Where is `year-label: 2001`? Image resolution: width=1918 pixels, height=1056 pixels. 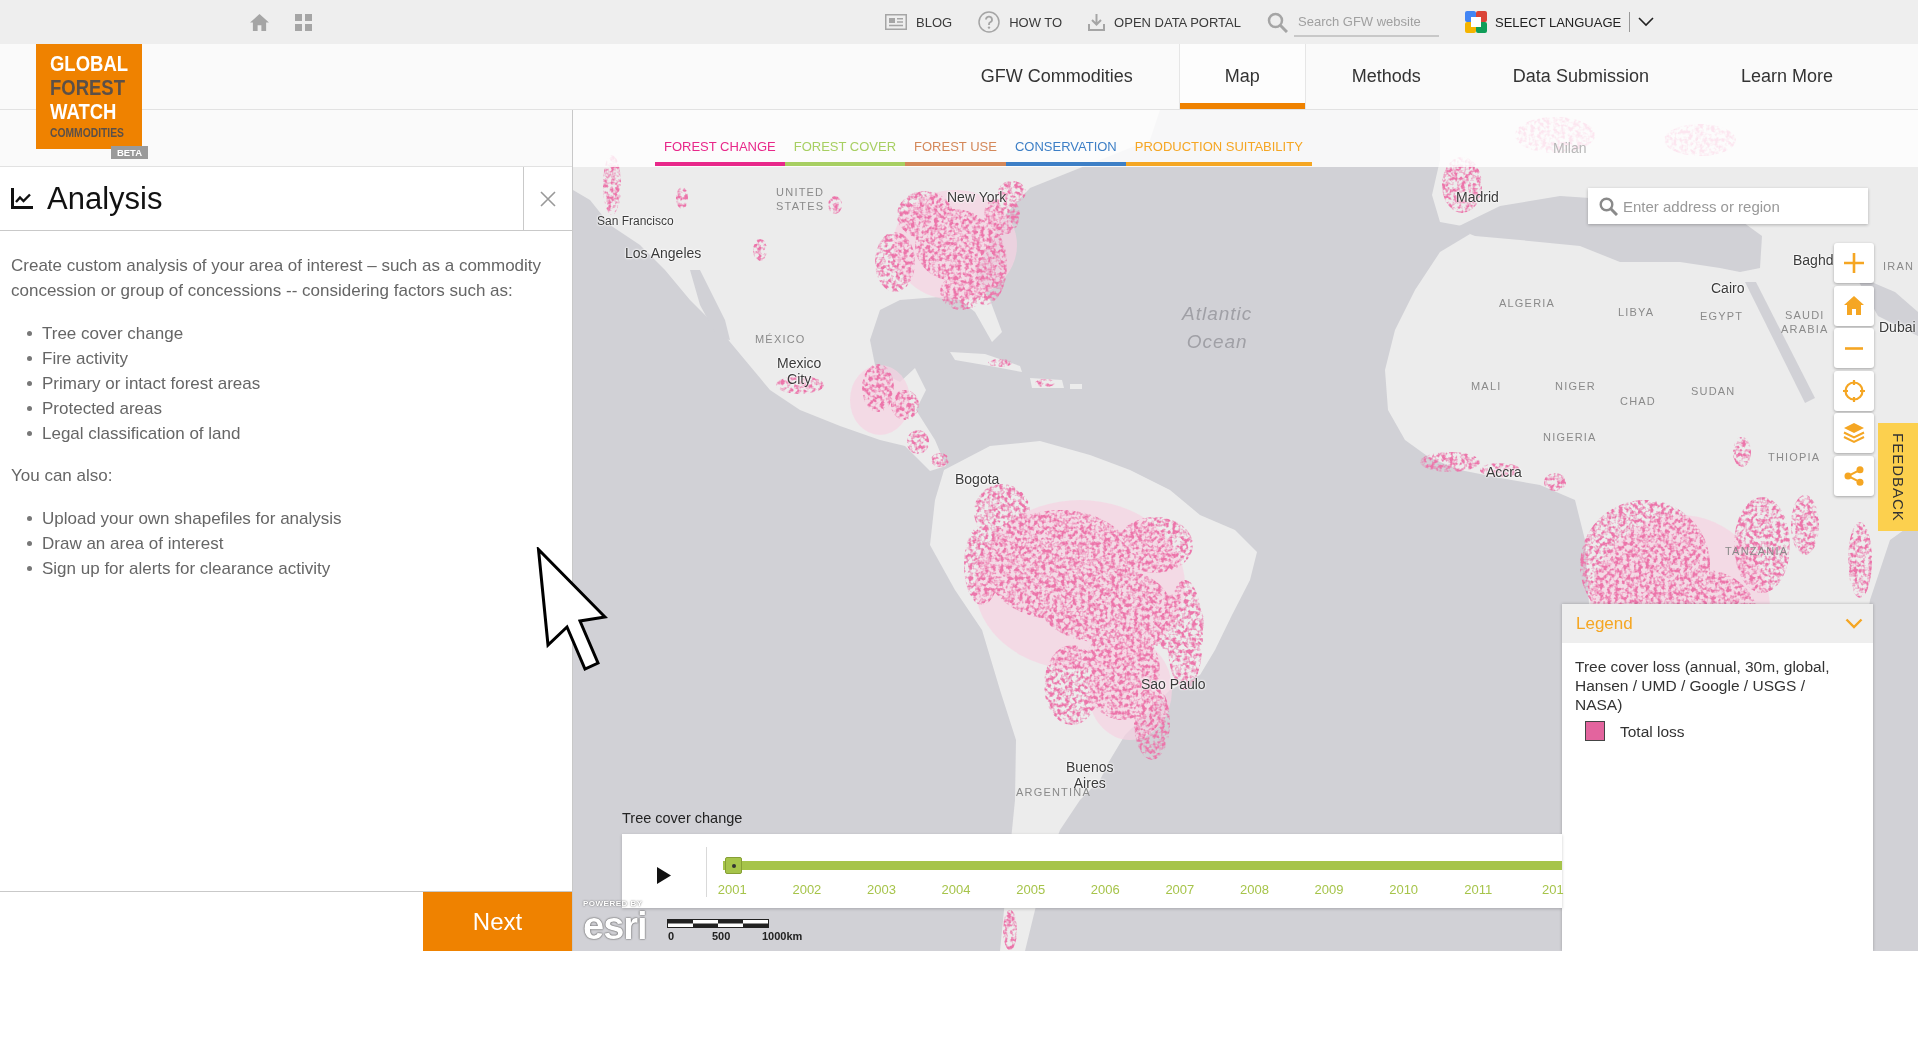 year-label: 2001 is located at coordinates (732, 890).